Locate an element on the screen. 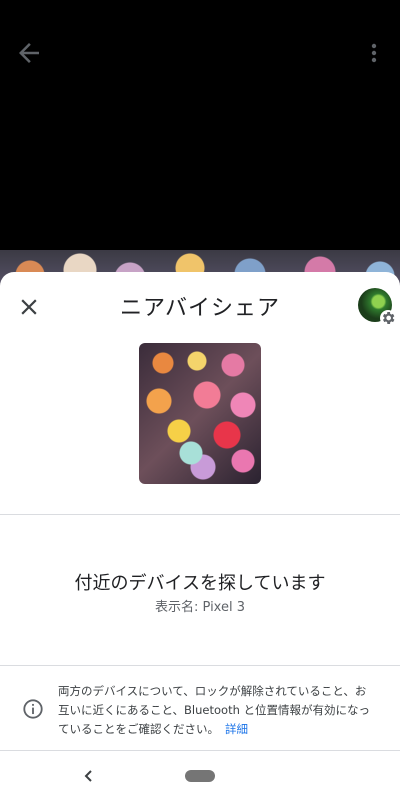 The width and height of the screenshot is (400, 800). nav-back-button is located at coordinates (89, 776).